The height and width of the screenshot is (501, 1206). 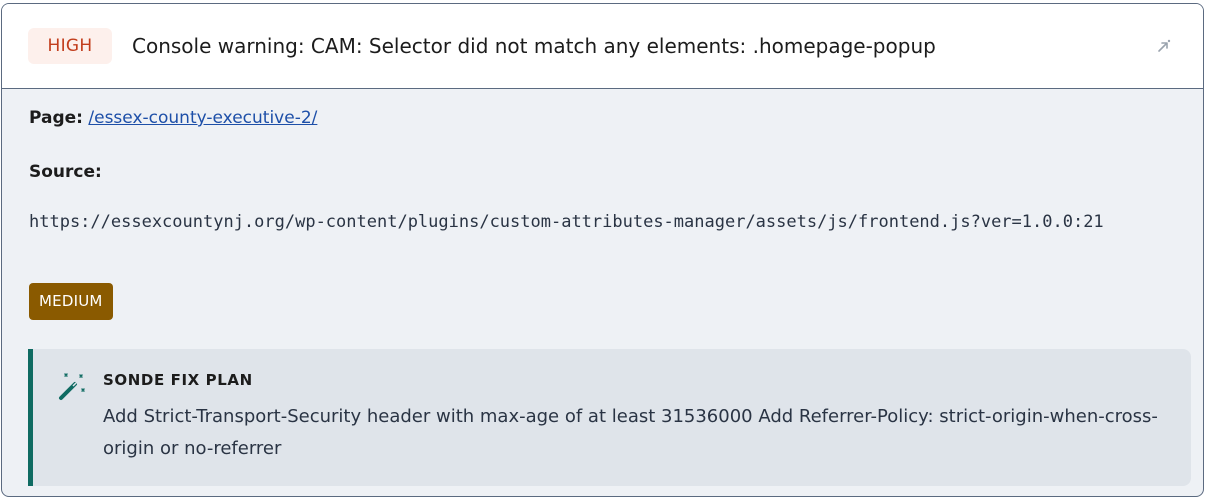 What do you see at coordinates (71, 301) in the screenshot?
I see `priority-badge: MEDIUM` at bounding box center [71, 301].